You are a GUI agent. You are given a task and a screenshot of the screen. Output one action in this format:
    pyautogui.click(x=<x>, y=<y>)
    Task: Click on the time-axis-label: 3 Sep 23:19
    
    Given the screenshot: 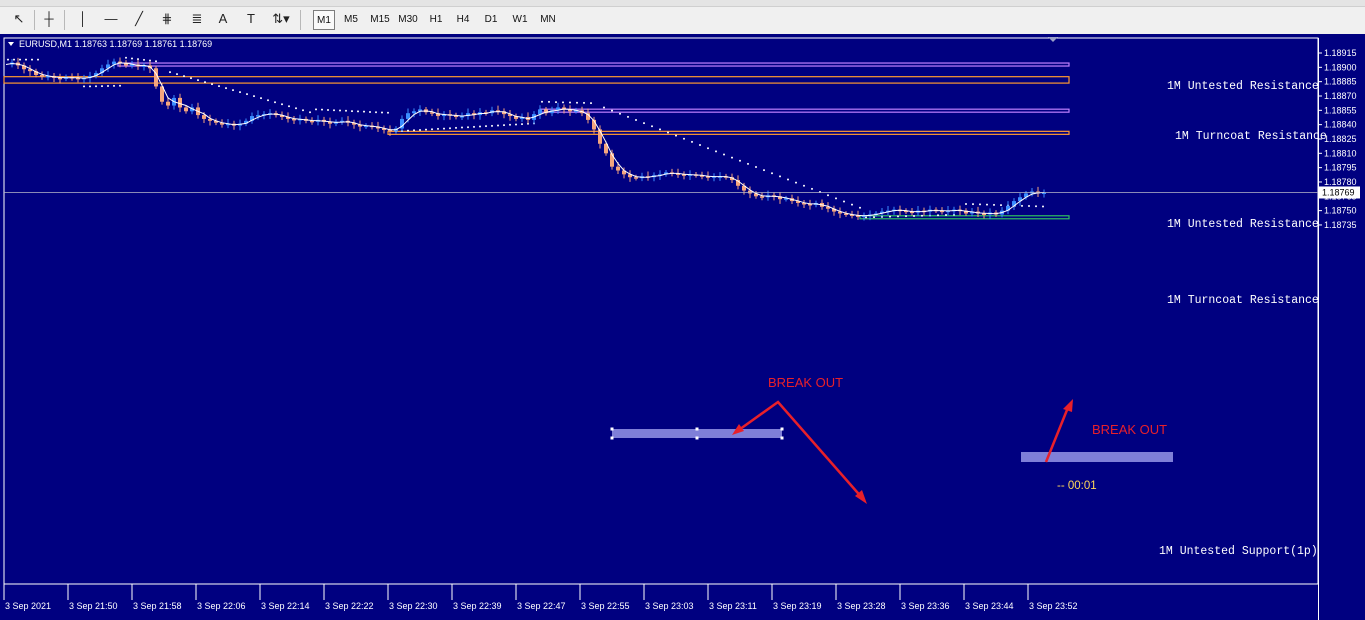 What is the action you would take?
    pyautogui.click(x=797, y=606)
    